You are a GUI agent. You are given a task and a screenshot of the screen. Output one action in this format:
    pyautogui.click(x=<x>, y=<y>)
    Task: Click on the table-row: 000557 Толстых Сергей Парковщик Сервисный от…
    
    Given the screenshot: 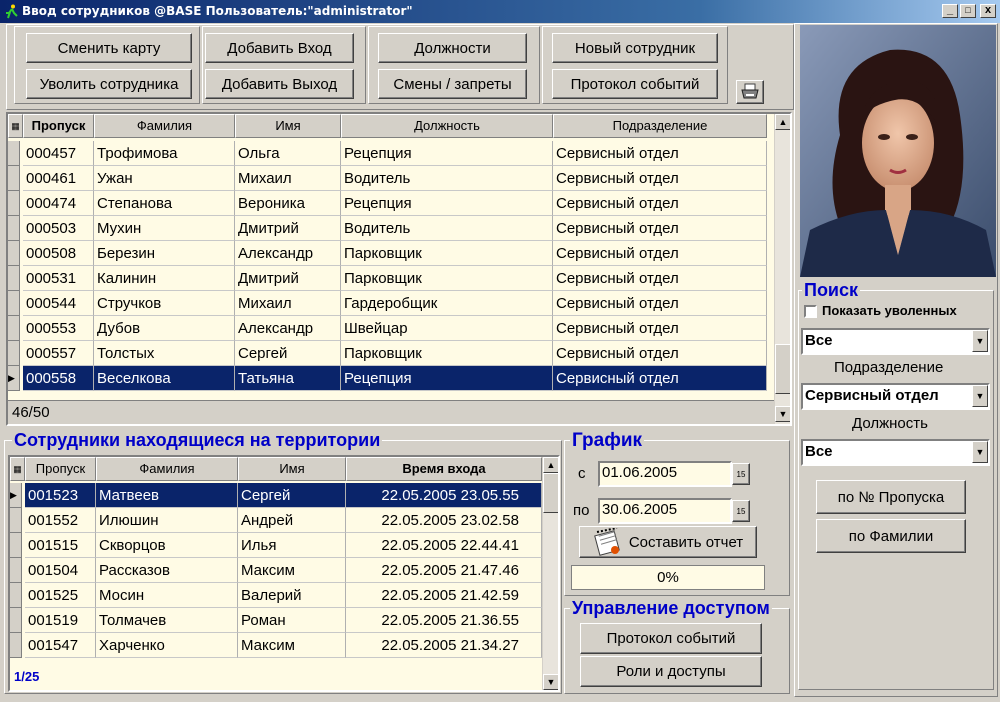 What is the action you would take?
    pyautogui.click(x=387, y=353)
    